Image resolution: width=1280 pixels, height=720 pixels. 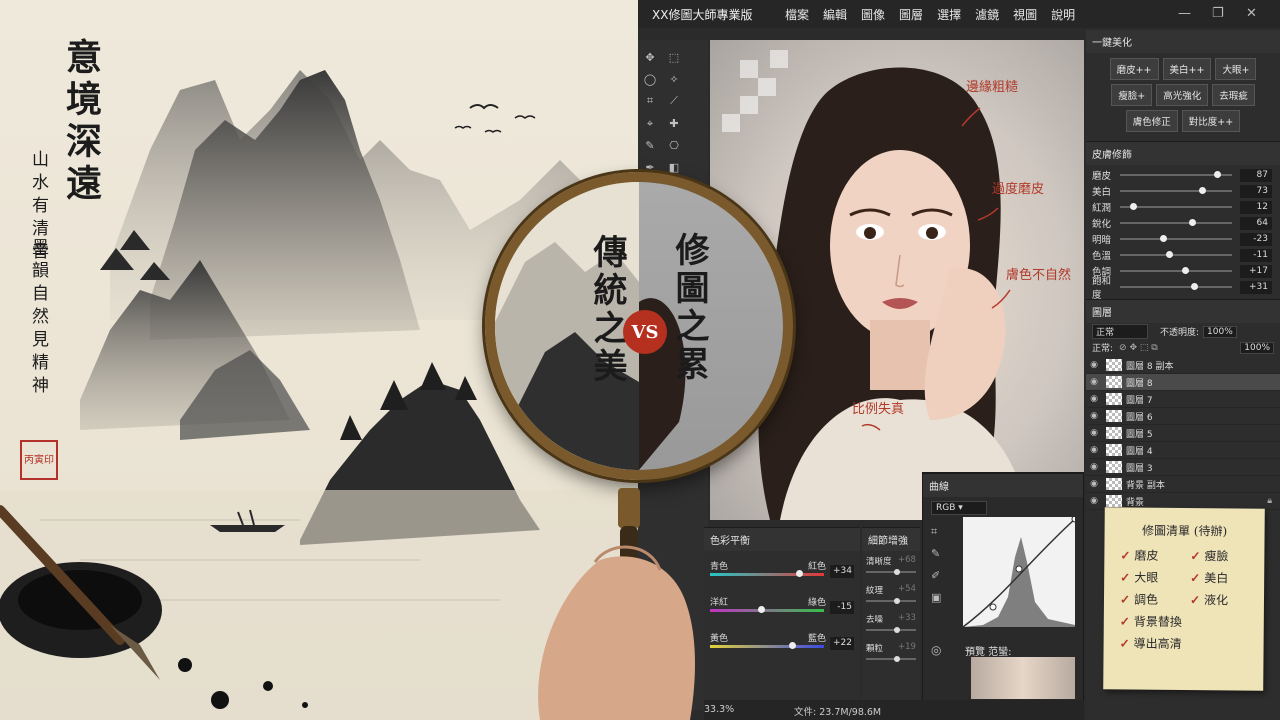 What do you see at coordinates (1063, 14) in the screenshot?
I see `menu-help: 說明` at bounding box center [1063, 14].